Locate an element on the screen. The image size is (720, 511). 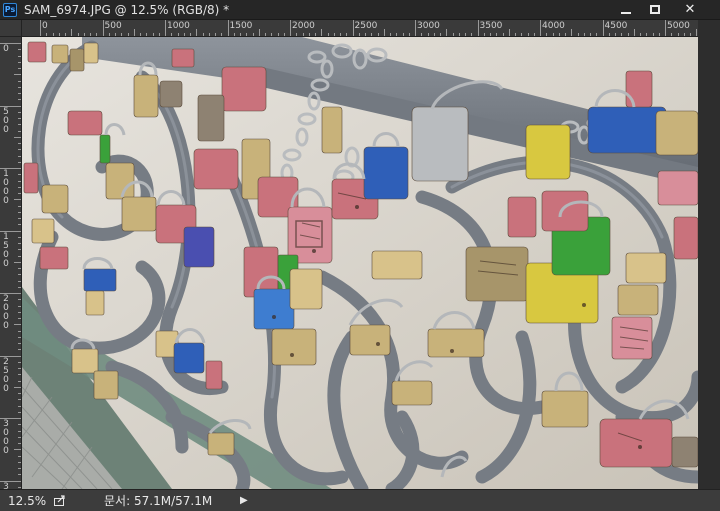
ruler-label: 4000 is located at coordinates (553, 26).